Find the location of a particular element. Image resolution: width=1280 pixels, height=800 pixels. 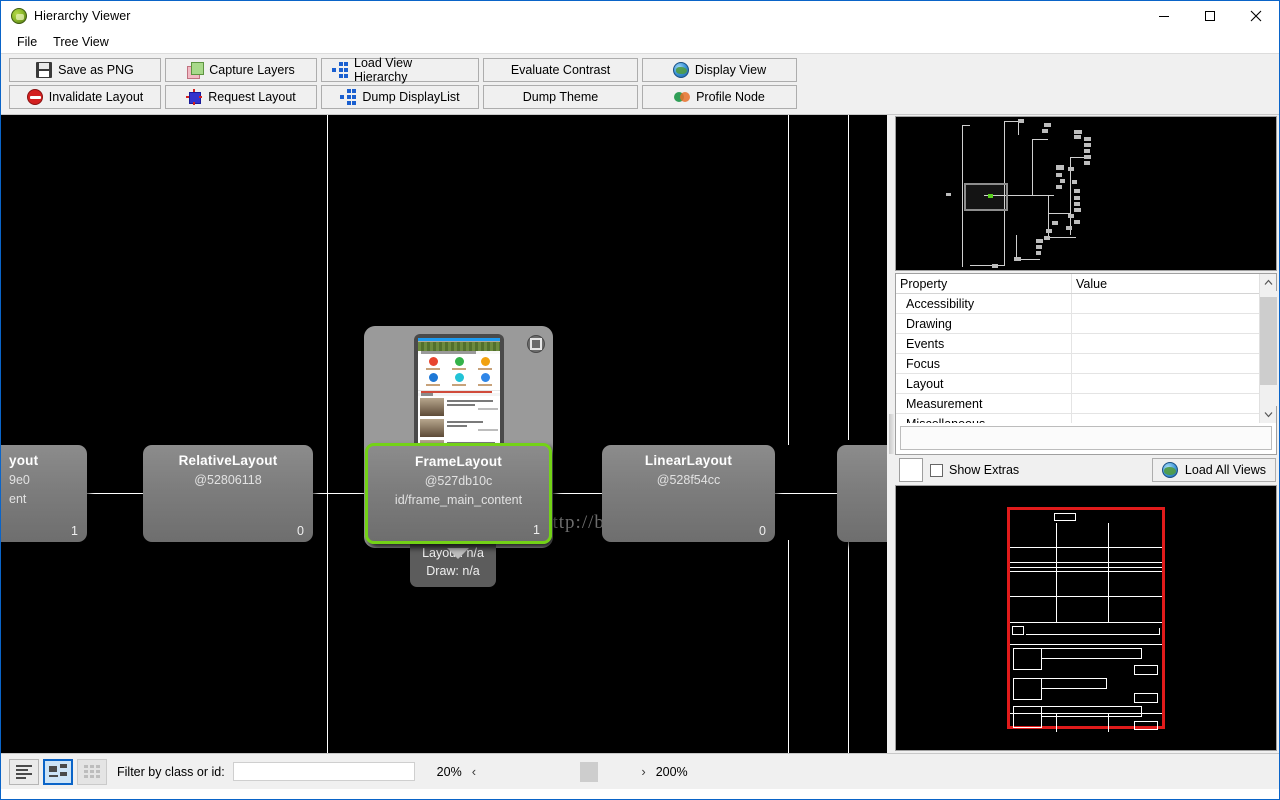

layout-wireframe is located at coordinates (1086, 619).